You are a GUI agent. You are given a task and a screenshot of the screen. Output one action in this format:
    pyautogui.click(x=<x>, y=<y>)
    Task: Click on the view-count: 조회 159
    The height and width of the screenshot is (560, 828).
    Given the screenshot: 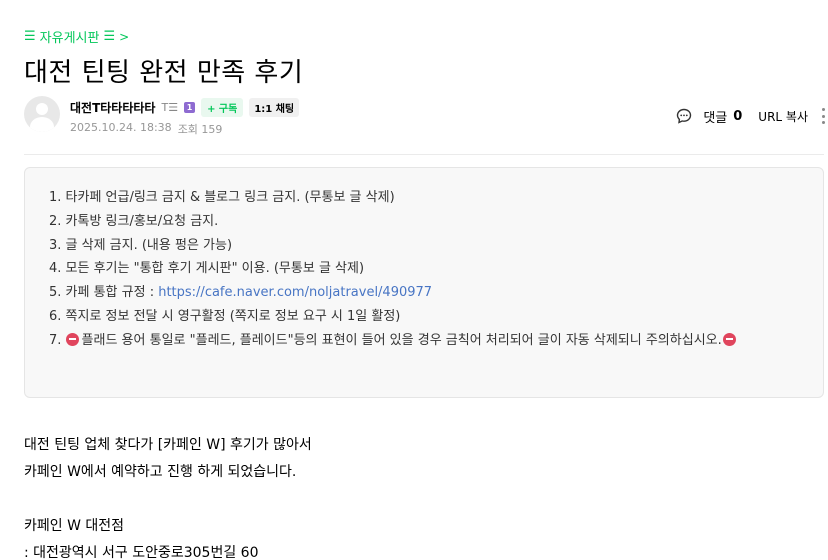 What is the action you would take?
    pyautogui.click(x=200, y=129)
    